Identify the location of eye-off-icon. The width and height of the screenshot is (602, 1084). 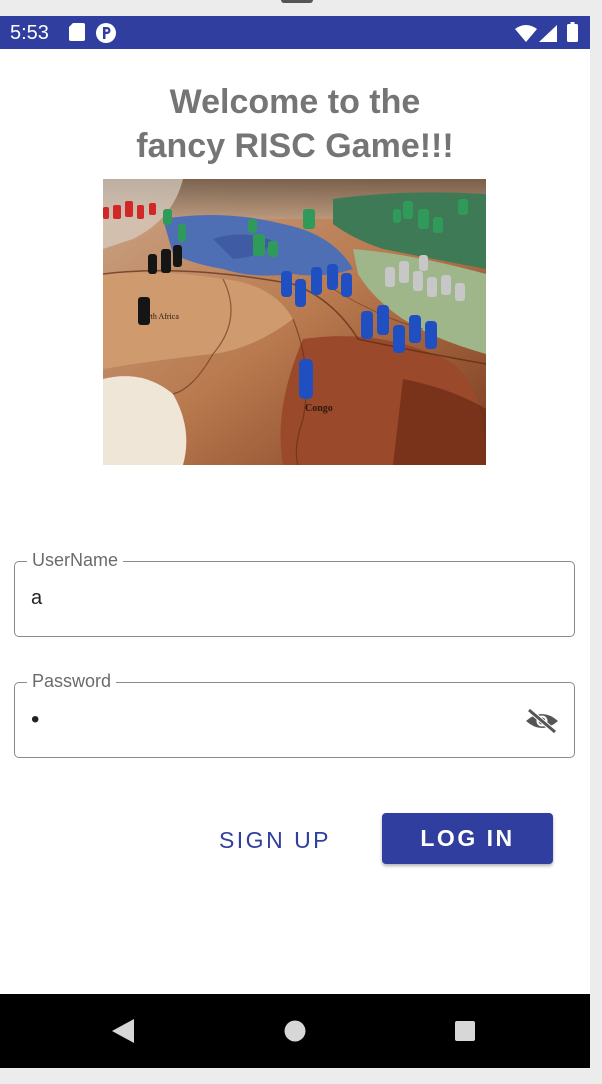
(542, 721).